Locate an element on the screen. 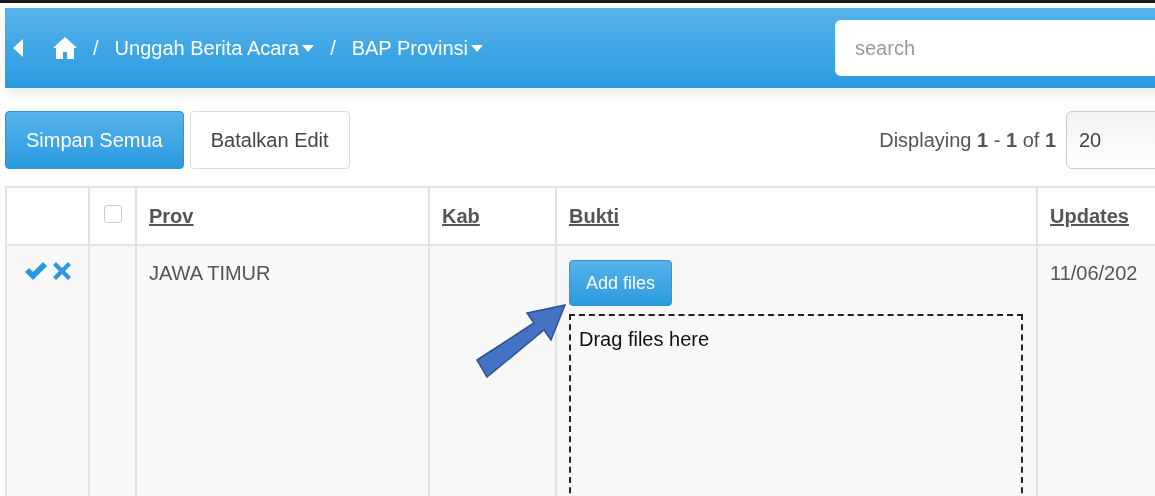 This screenshot has height=496, width=1155. pagination-info: Displaying 1 - 1 of 1 is located at coordinates (967, 140).